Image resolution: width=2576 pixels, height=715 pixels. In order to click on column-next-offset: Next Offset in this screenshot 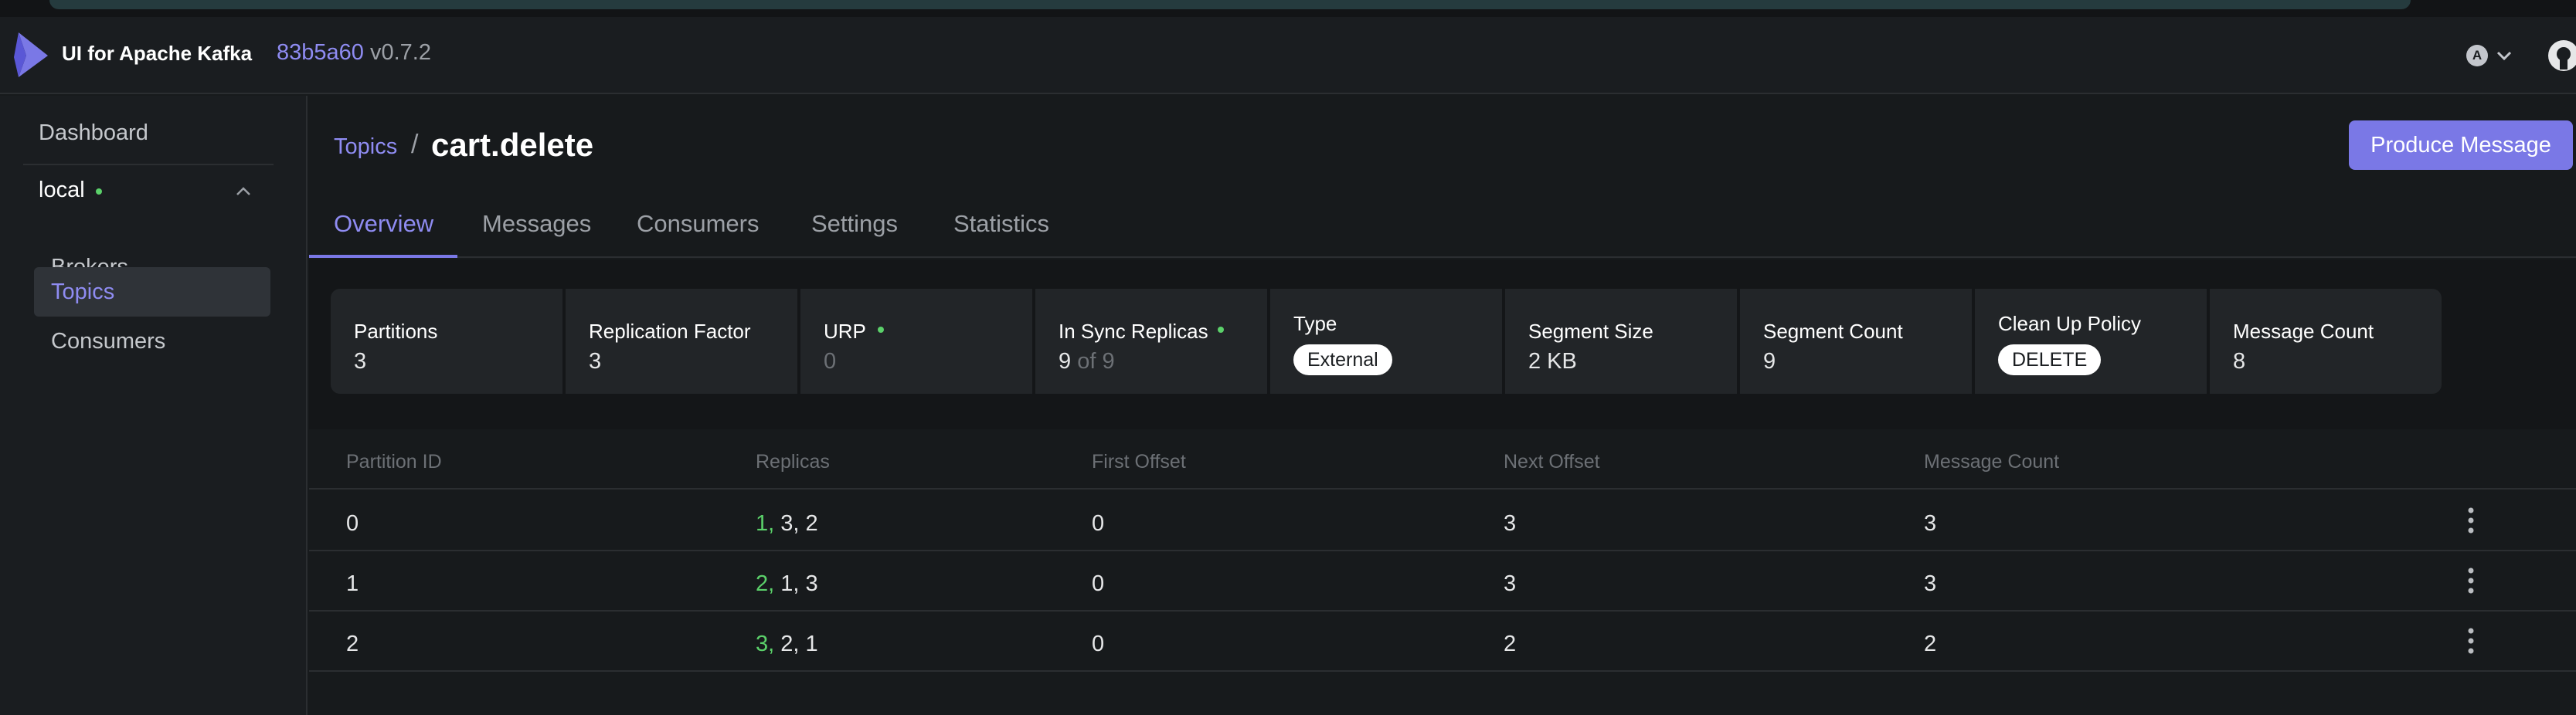, I will do `click(1552, 462)`.